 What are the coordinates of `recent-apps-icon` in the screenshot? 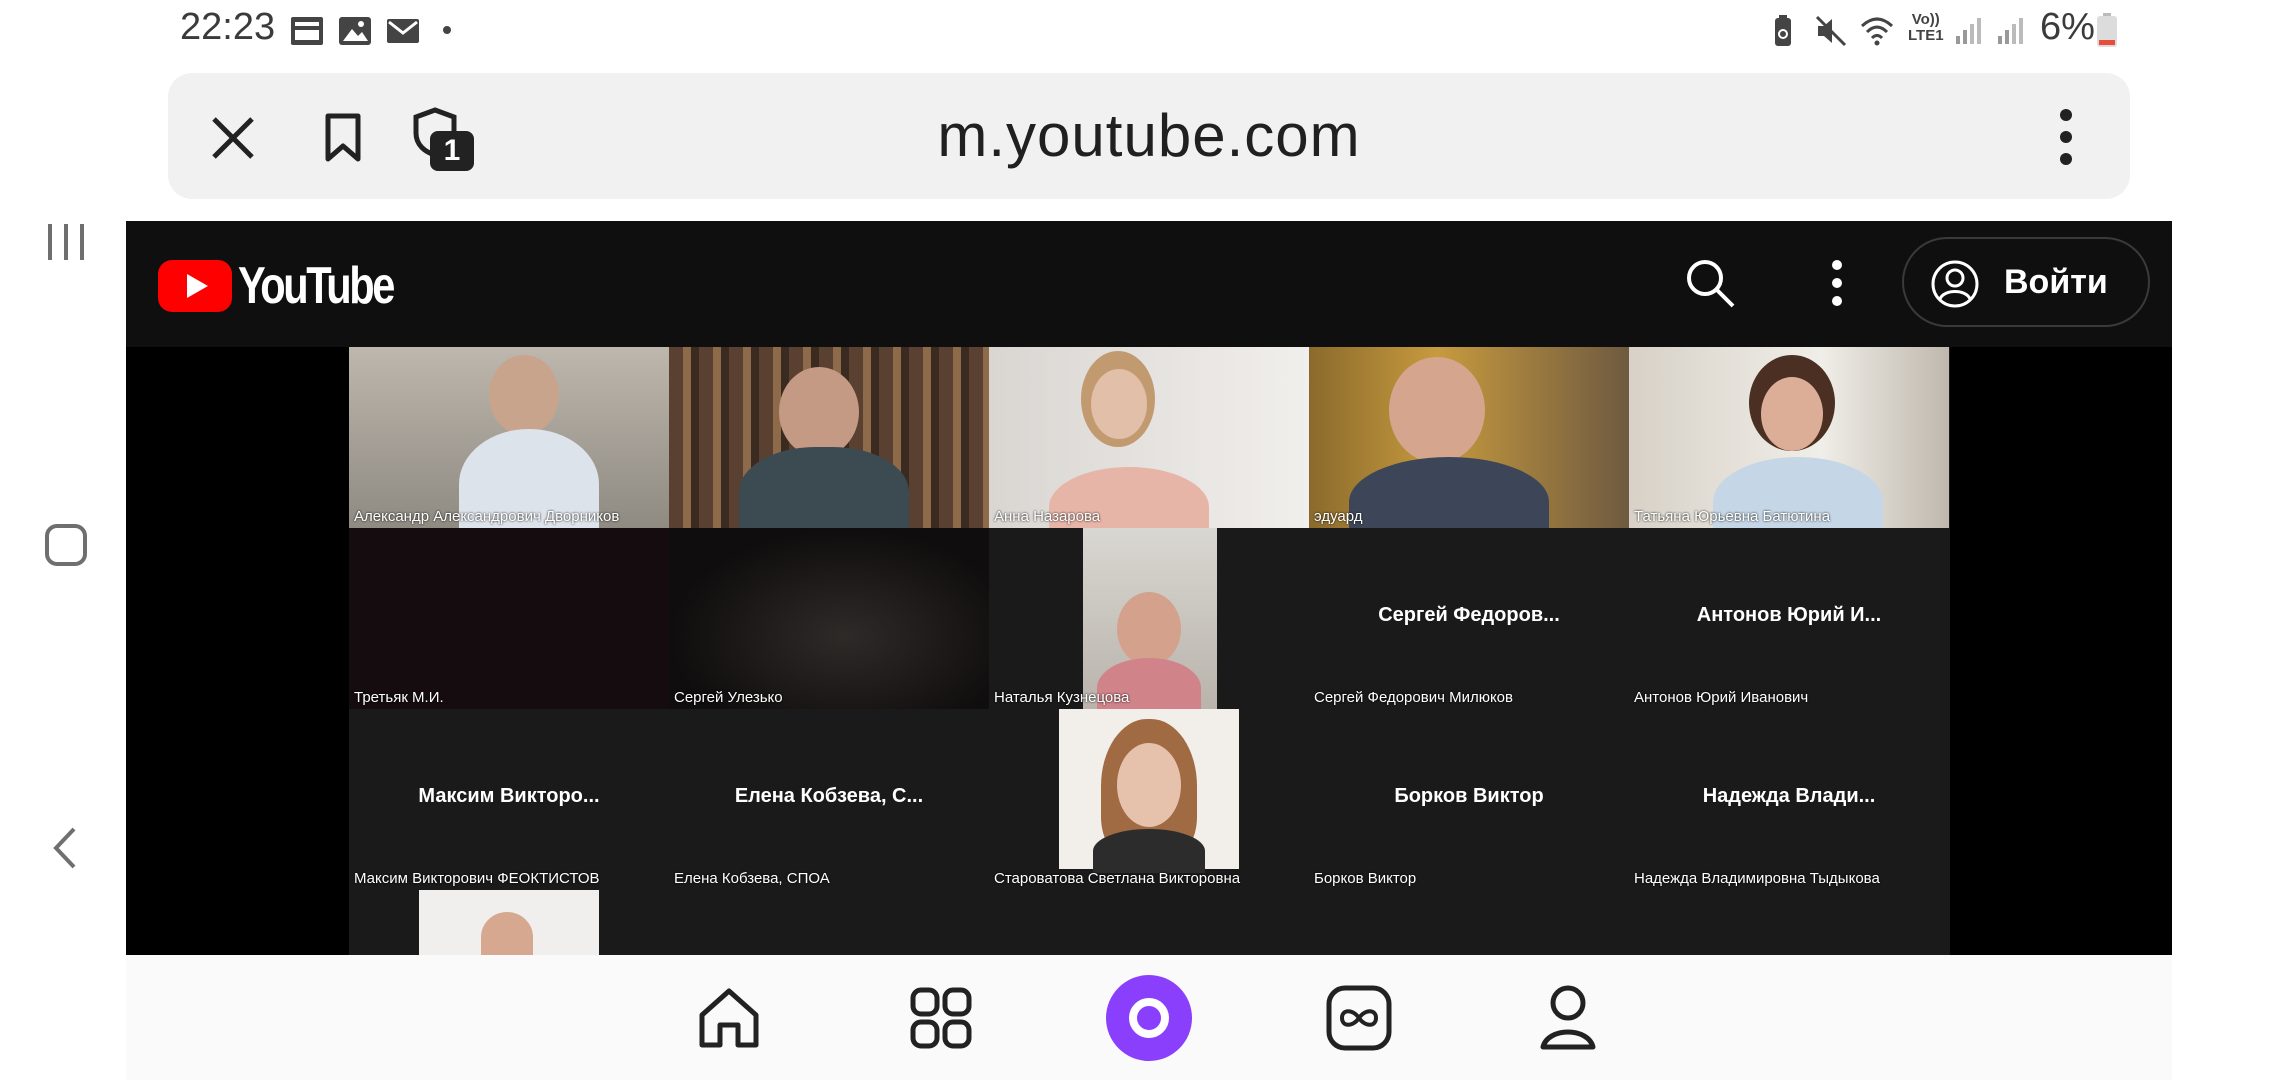 It's located at (66, 242).